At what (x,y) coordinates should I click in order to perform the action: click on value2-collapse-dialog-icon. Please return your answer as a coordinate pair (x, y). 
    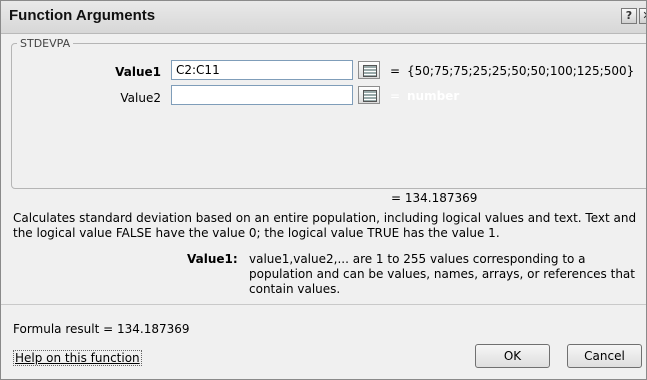
    Looking at the image, I should click on (369, 95).